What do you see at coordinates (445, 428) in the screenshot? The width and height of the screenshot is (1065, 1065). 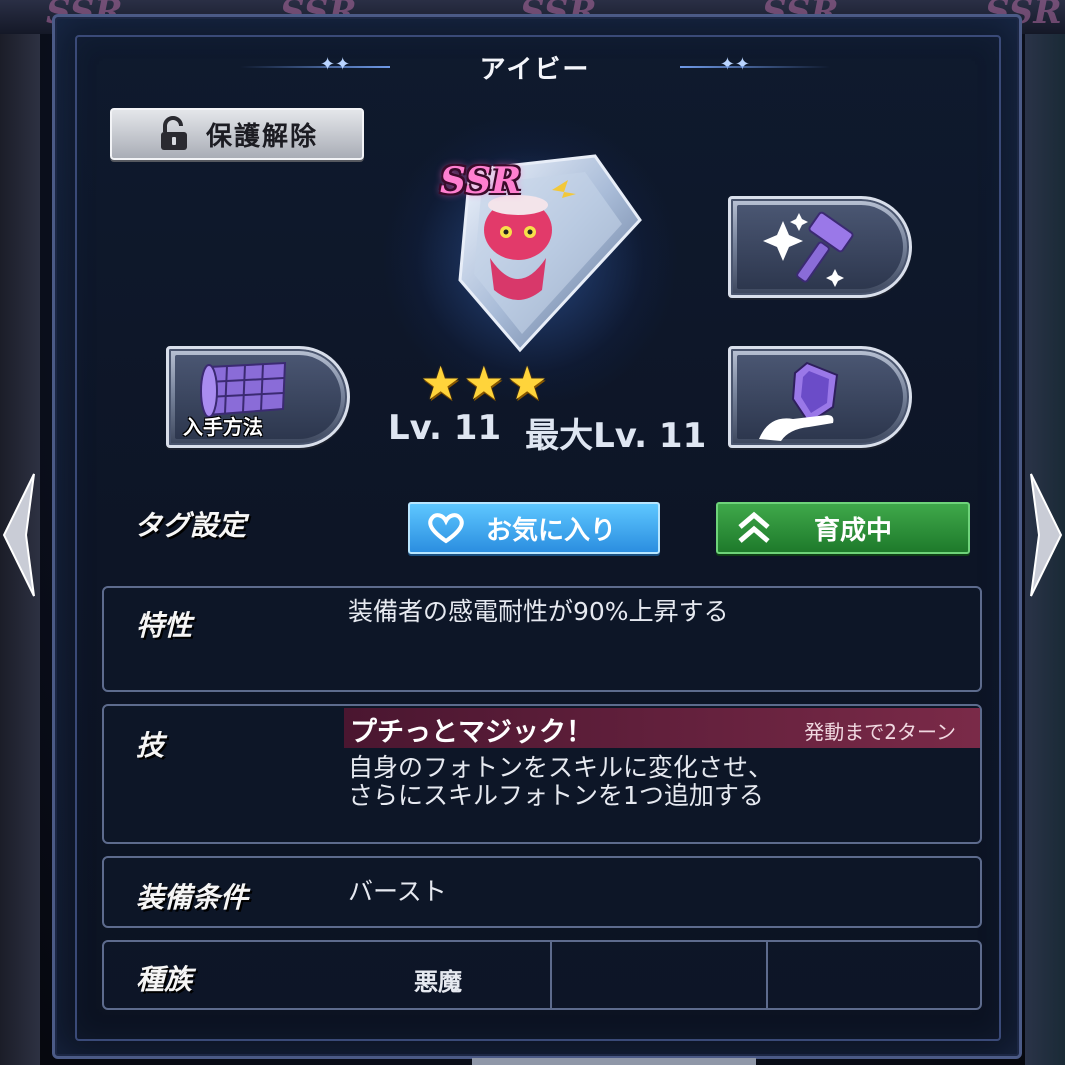 I see `current-level: Lv. 11` at bounding box center [445, 428].